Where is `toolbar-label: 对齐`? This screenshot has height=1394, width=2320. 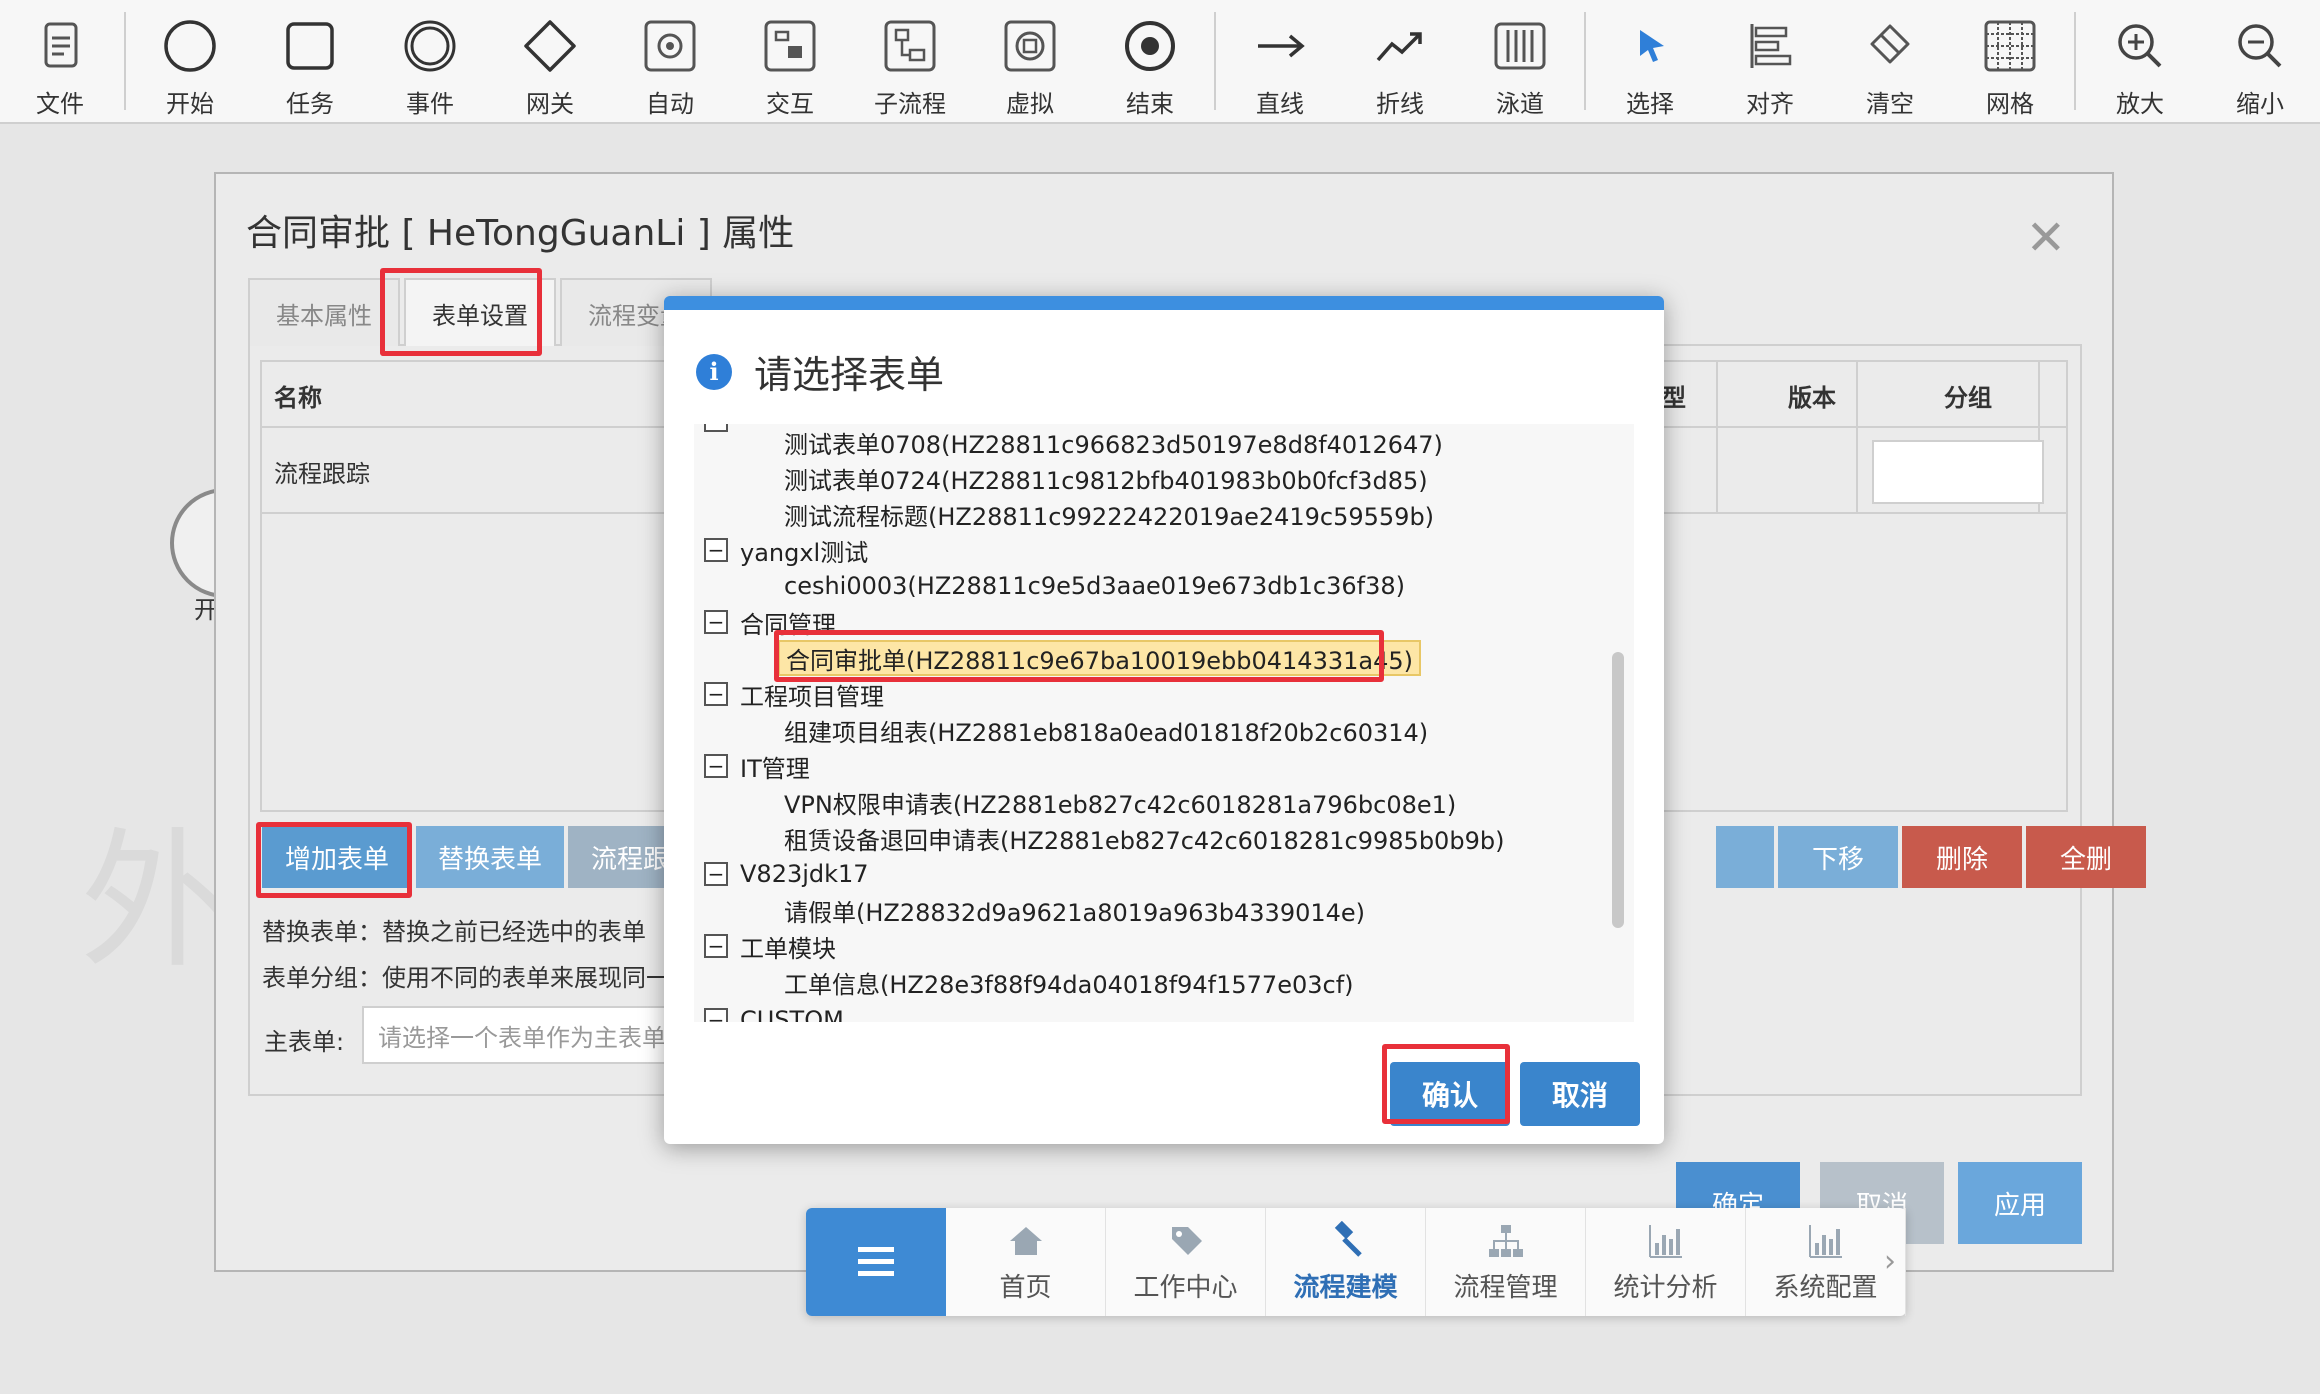
toolbar-label: 对齐 is located at coordinates (1770, 104).